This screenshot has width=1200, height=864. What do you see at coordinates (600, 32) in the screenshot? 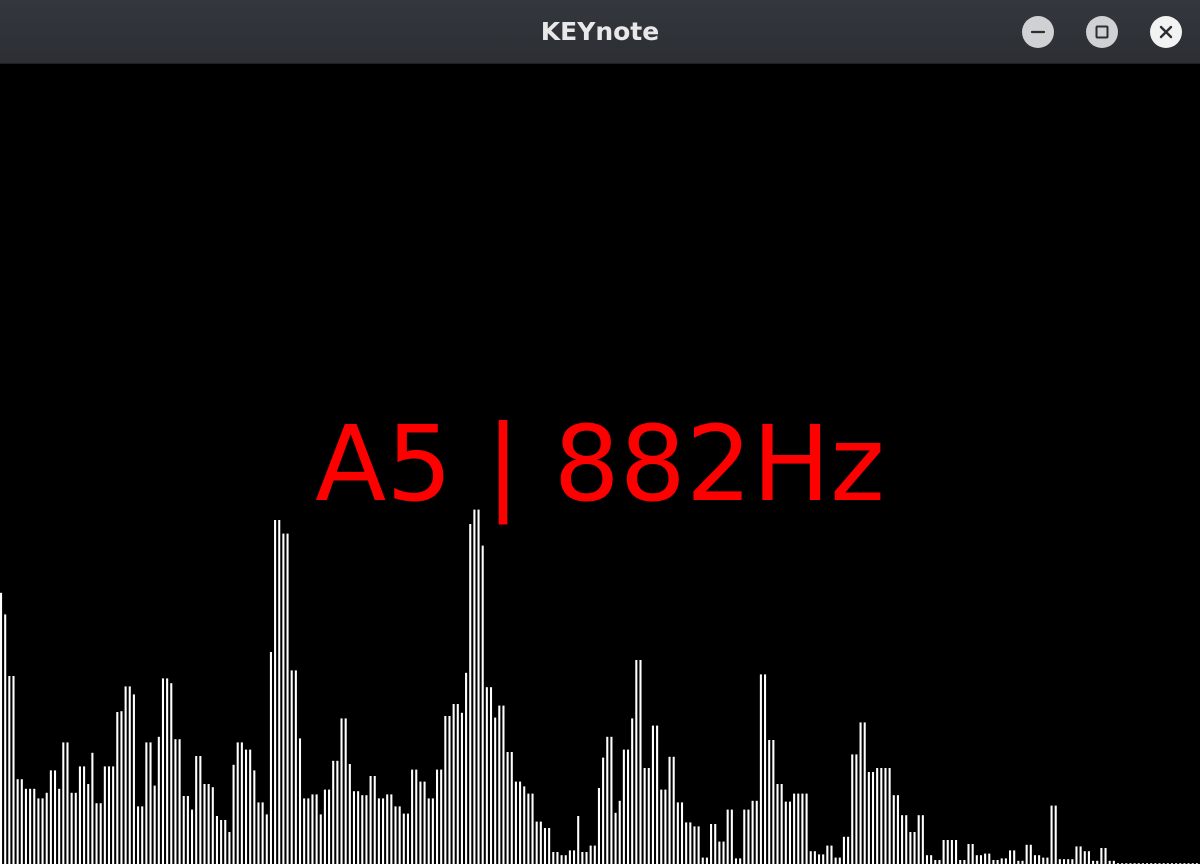
I see `title-bar: KEYnote` at bounding box center [600, 32].